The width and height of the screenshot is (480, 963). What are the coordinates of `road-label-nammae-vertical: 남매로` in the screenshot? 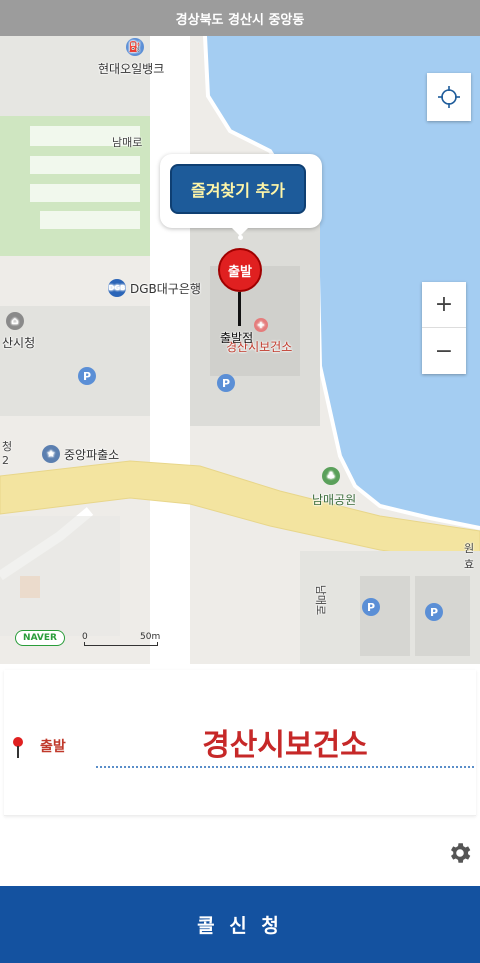 It's located at (321, 600).